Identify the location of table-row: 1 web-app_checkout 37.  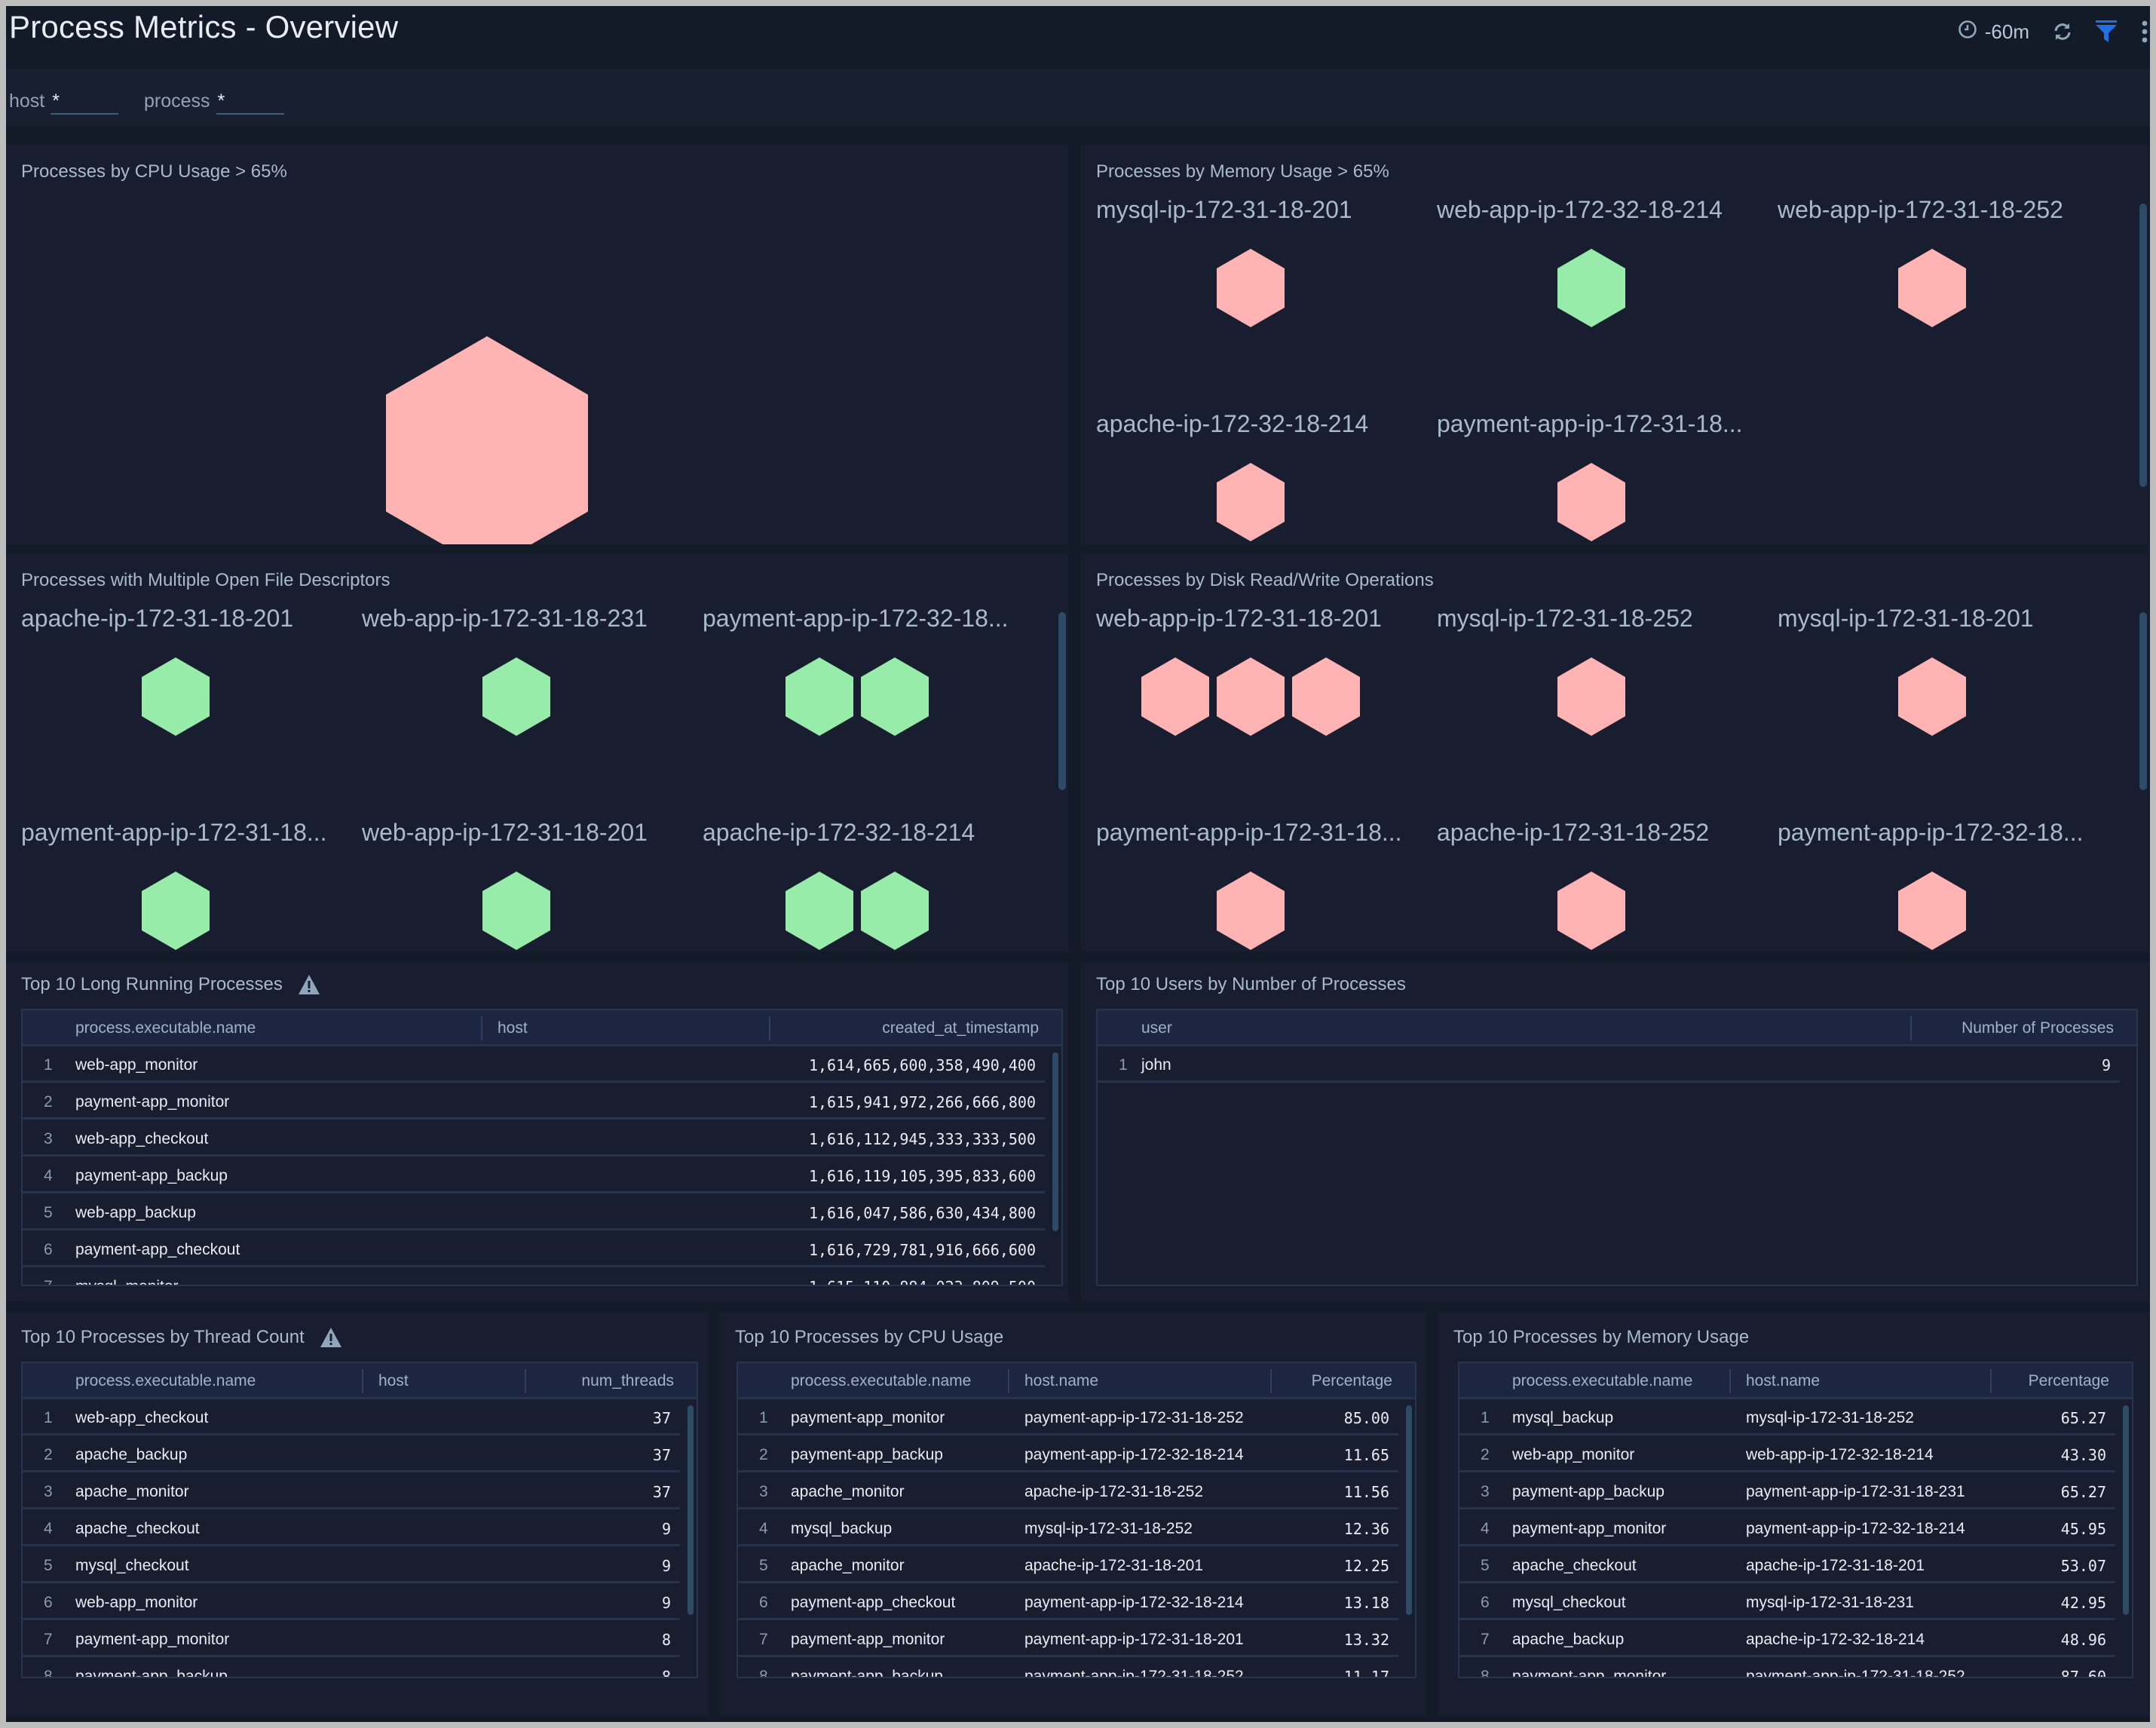
(351, 1418).